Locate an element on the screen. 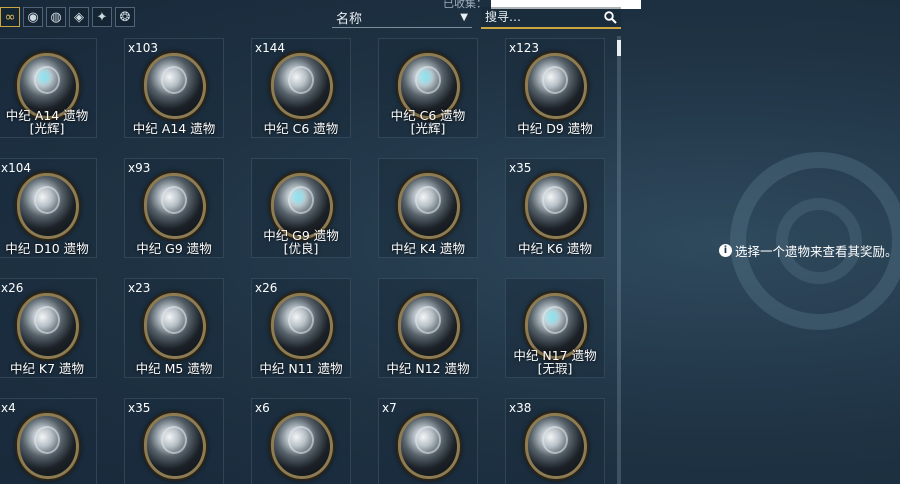  relic-tile: x38 is located at coordinates (555, 441).